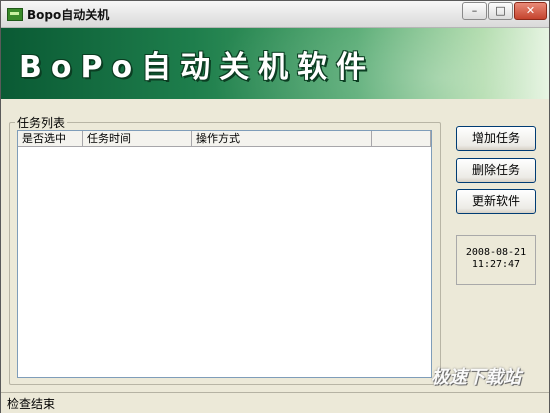  I want to click on column-header-empty, so click(401, 139).